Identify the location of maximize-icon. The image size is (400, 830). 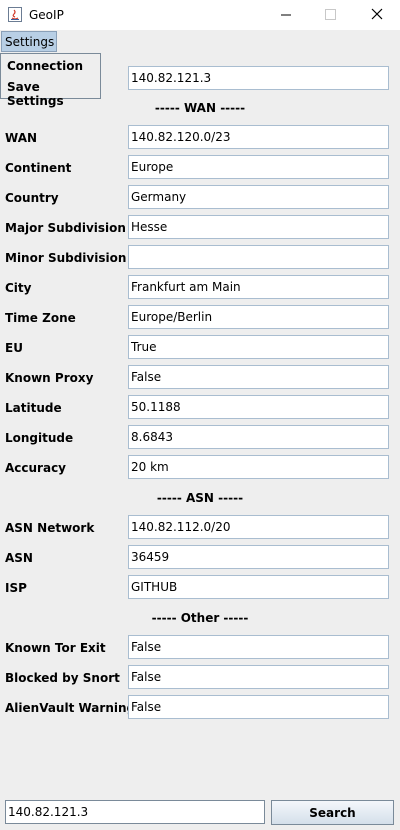
(330, 14).